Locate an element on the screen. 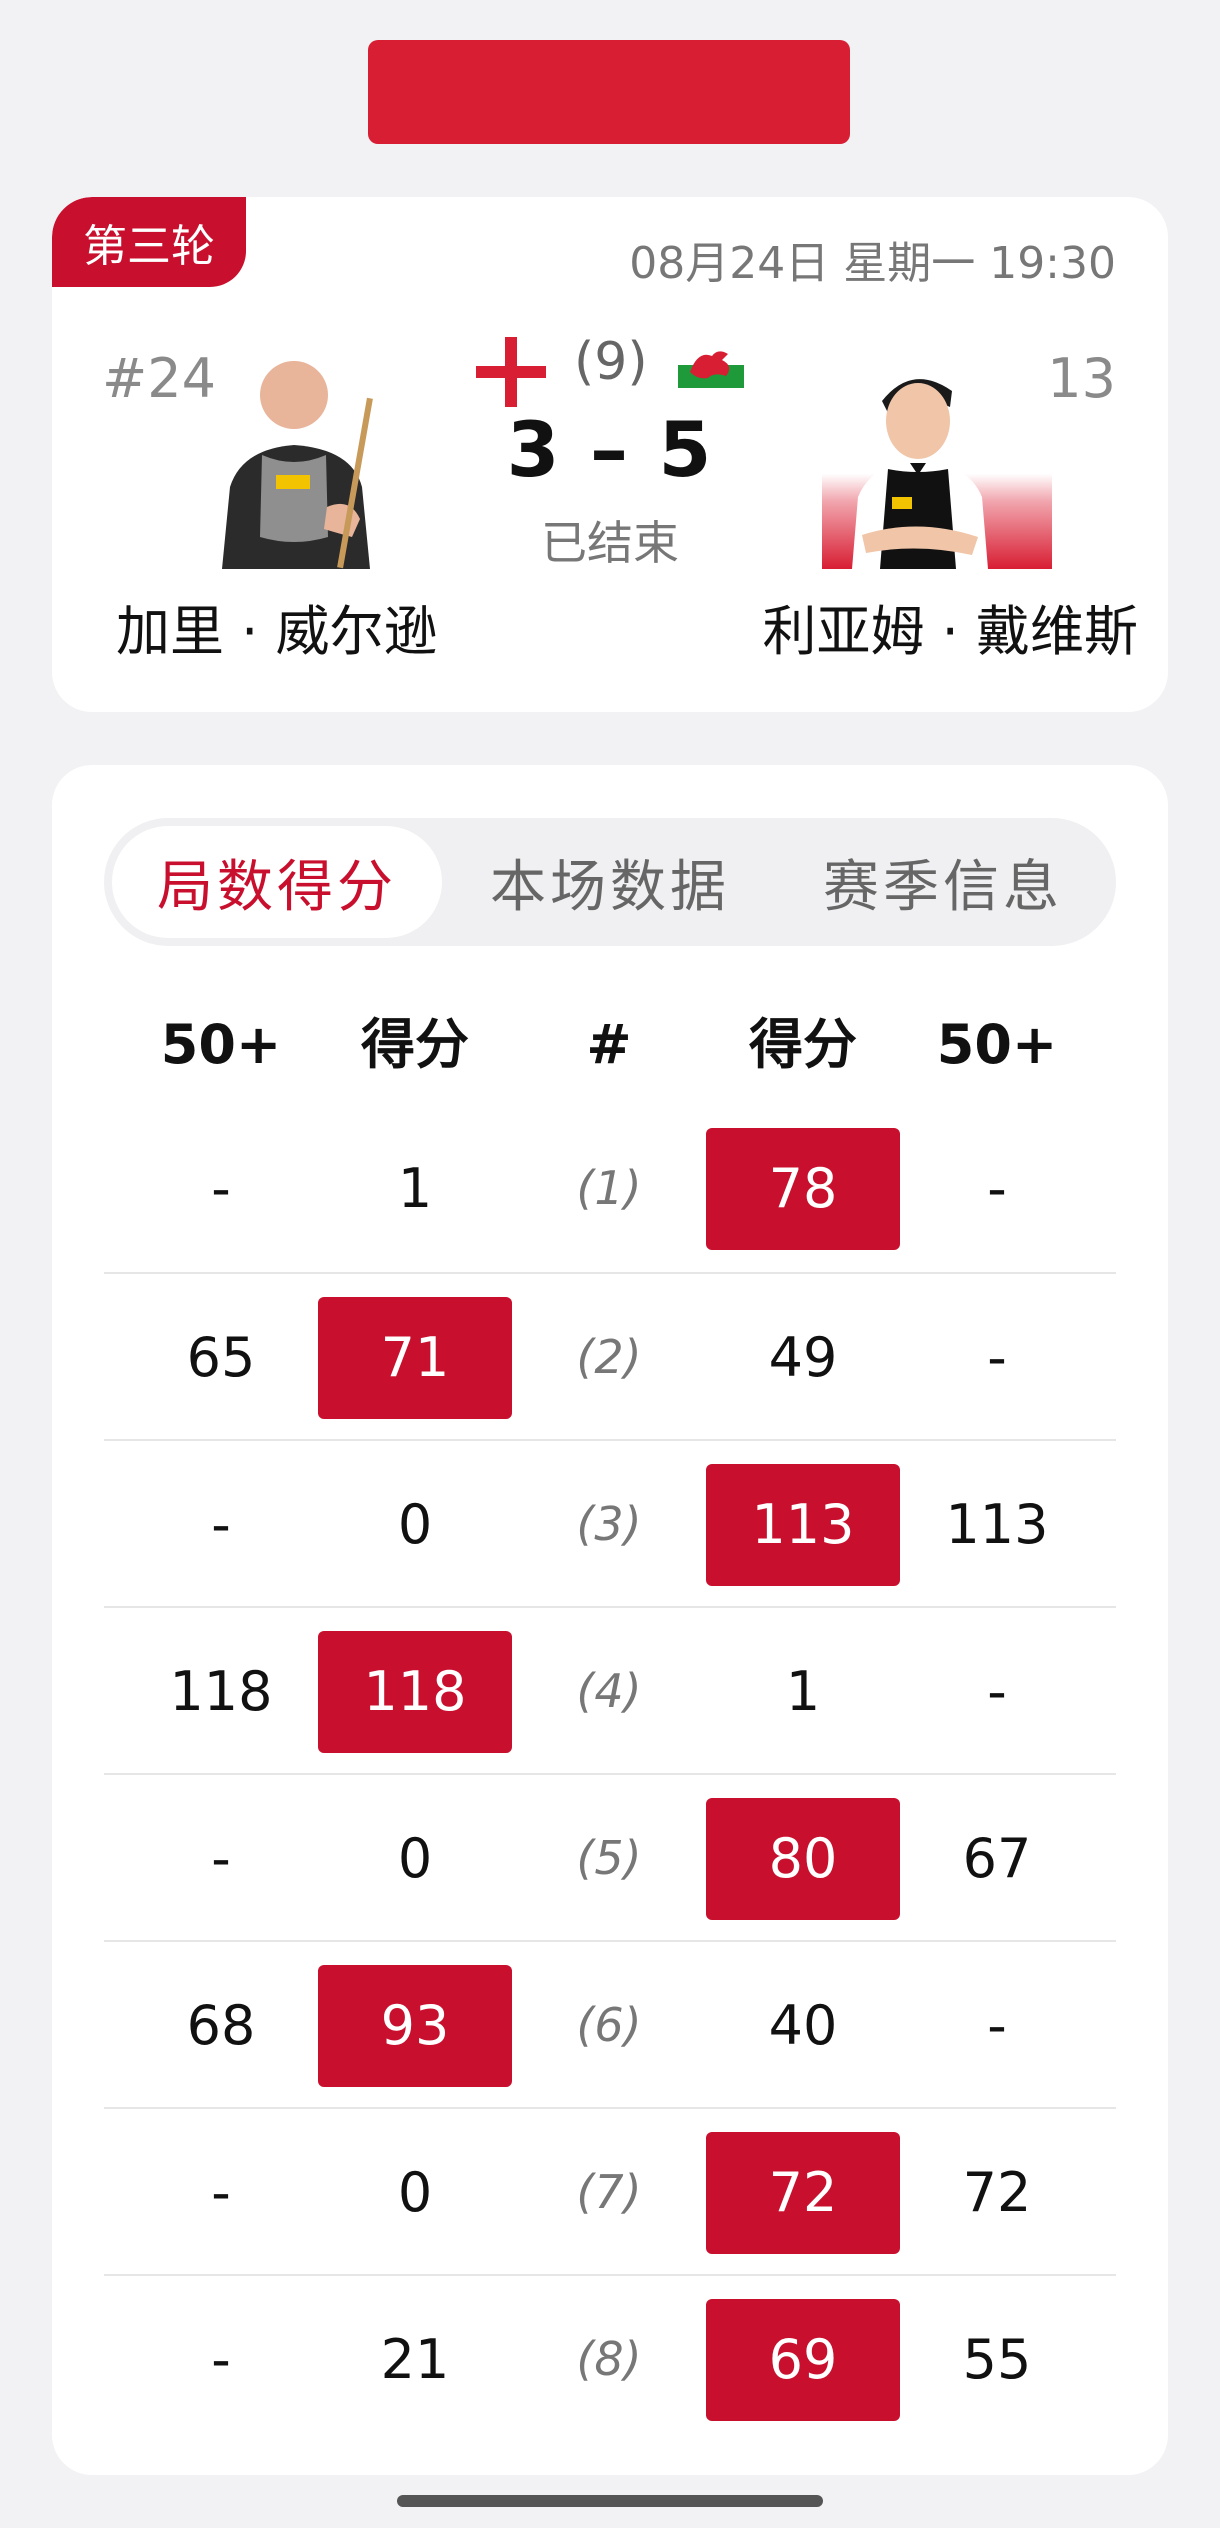 The height and width of the screenshot is (2528, 1220). right-score-cell: 49 is located at coordinates (803, 1357).